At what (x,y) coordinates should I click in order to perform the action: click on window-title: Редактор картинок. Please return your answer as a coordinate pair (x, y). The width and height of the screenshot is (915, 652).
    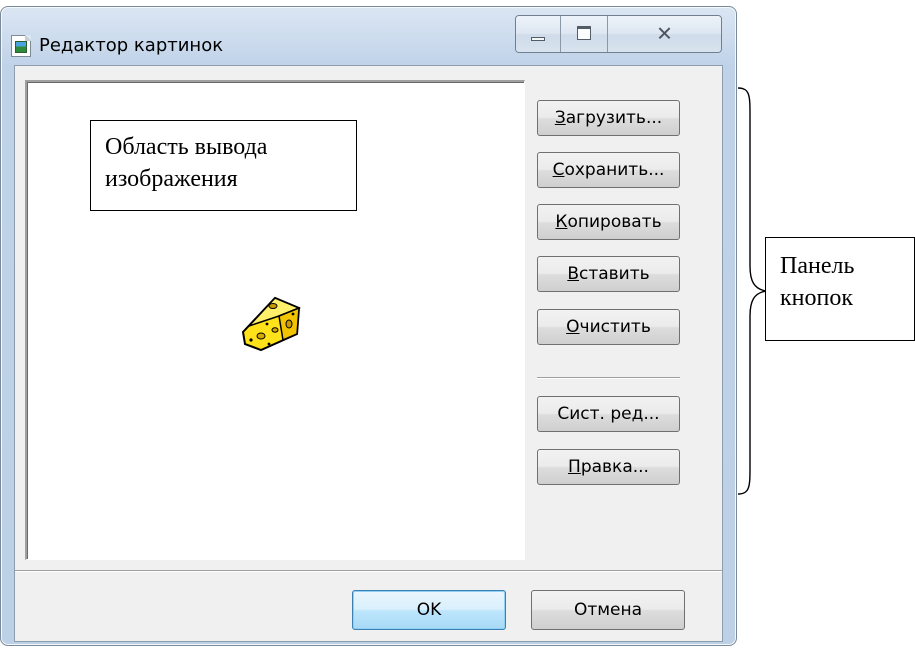
    Looking at the image, I should click on (131, 45).